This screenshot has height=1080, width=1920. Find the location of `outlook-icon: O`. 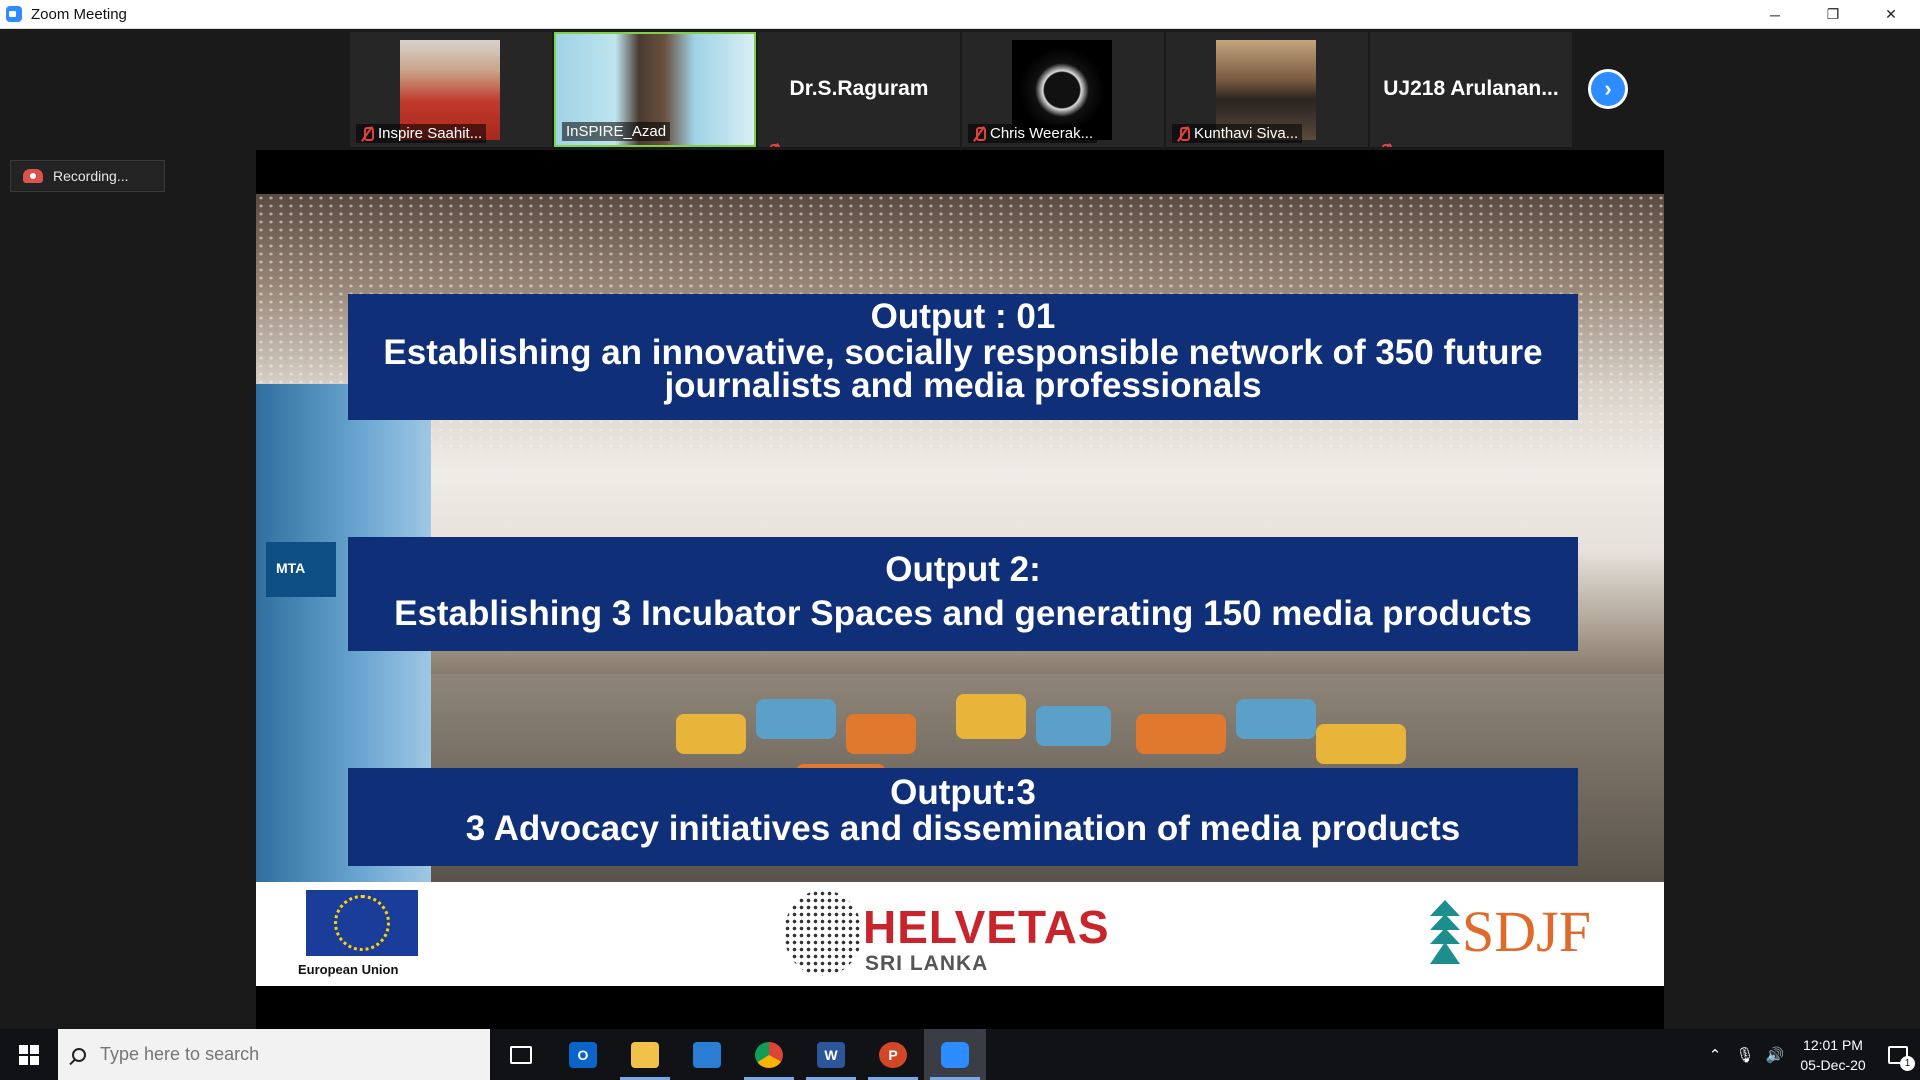

outlook-icon: O is located at coordinates (583, 1054).